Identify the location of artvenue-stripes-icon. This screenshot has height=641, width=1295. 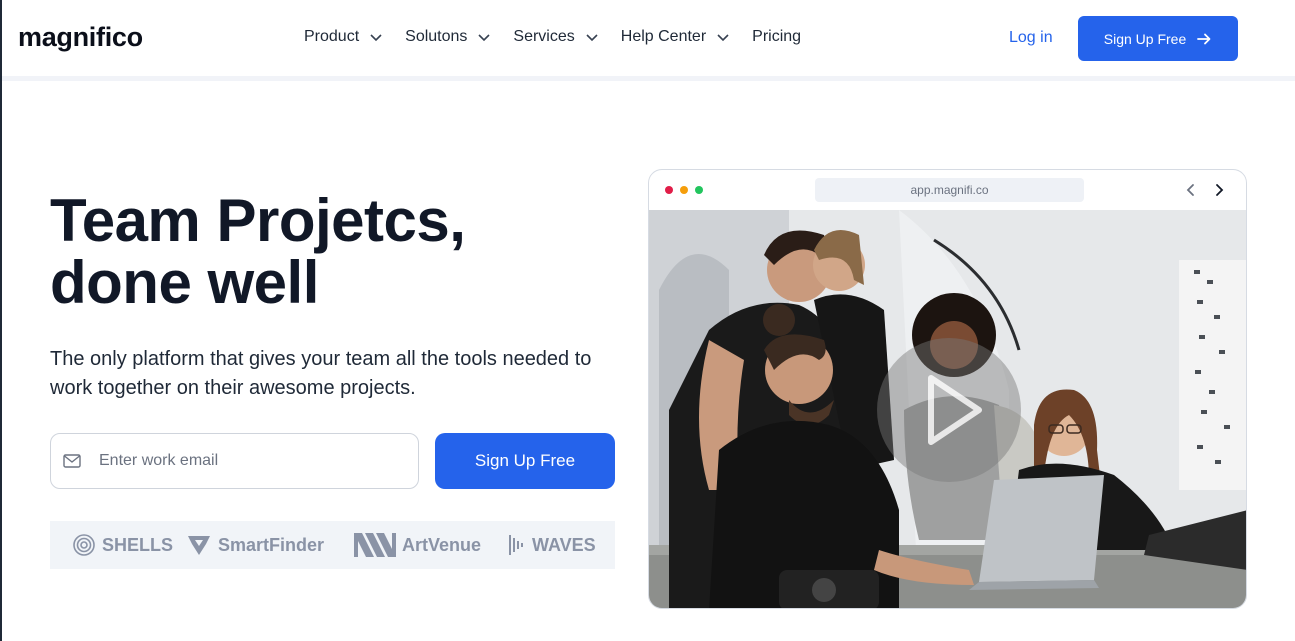
(375, 545).